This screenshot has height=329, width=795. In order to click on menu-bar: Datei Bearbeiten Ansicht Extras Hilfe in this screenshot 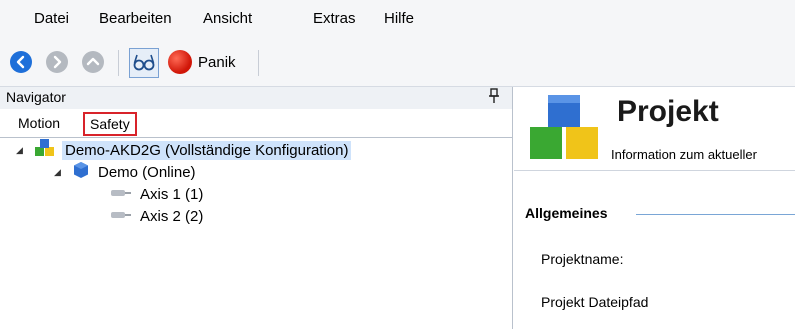, I will do `click(397, 19)`.